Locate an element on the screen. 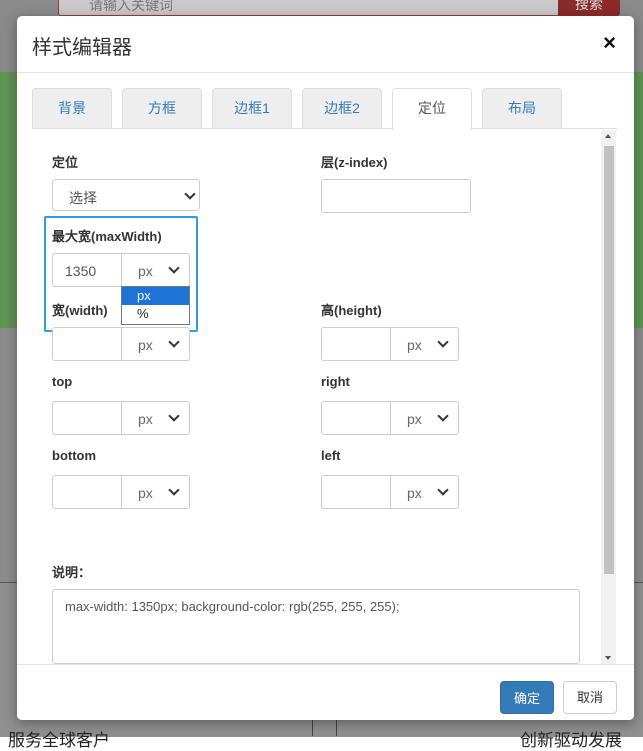 This screenshot has height=751, width=643. unit-dropdown-list: px % is located at coordinates (155, 305).